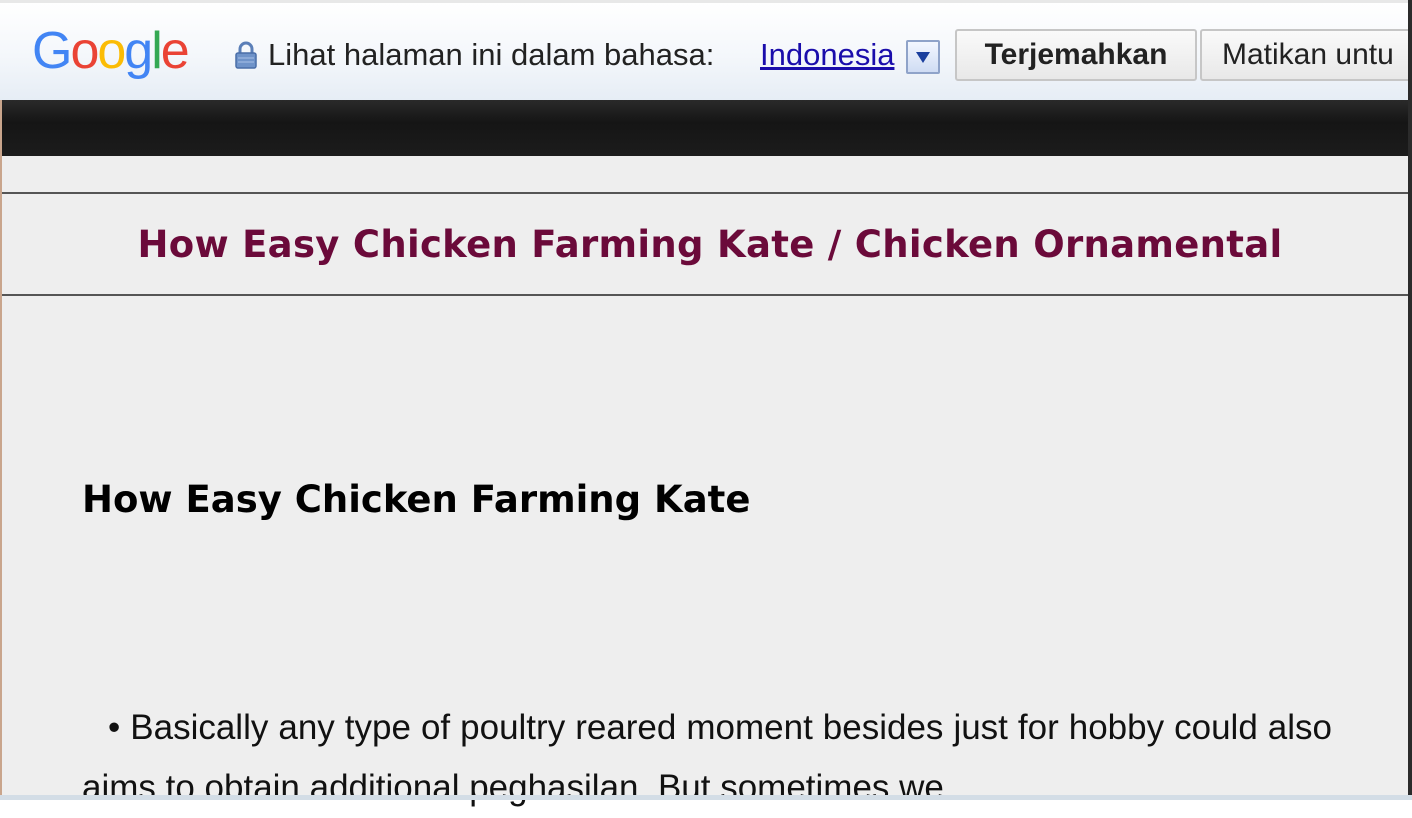 The height and width of the screenshot is (818, 1412). I want to click on language-link: Indonesia, so click(827, 55).